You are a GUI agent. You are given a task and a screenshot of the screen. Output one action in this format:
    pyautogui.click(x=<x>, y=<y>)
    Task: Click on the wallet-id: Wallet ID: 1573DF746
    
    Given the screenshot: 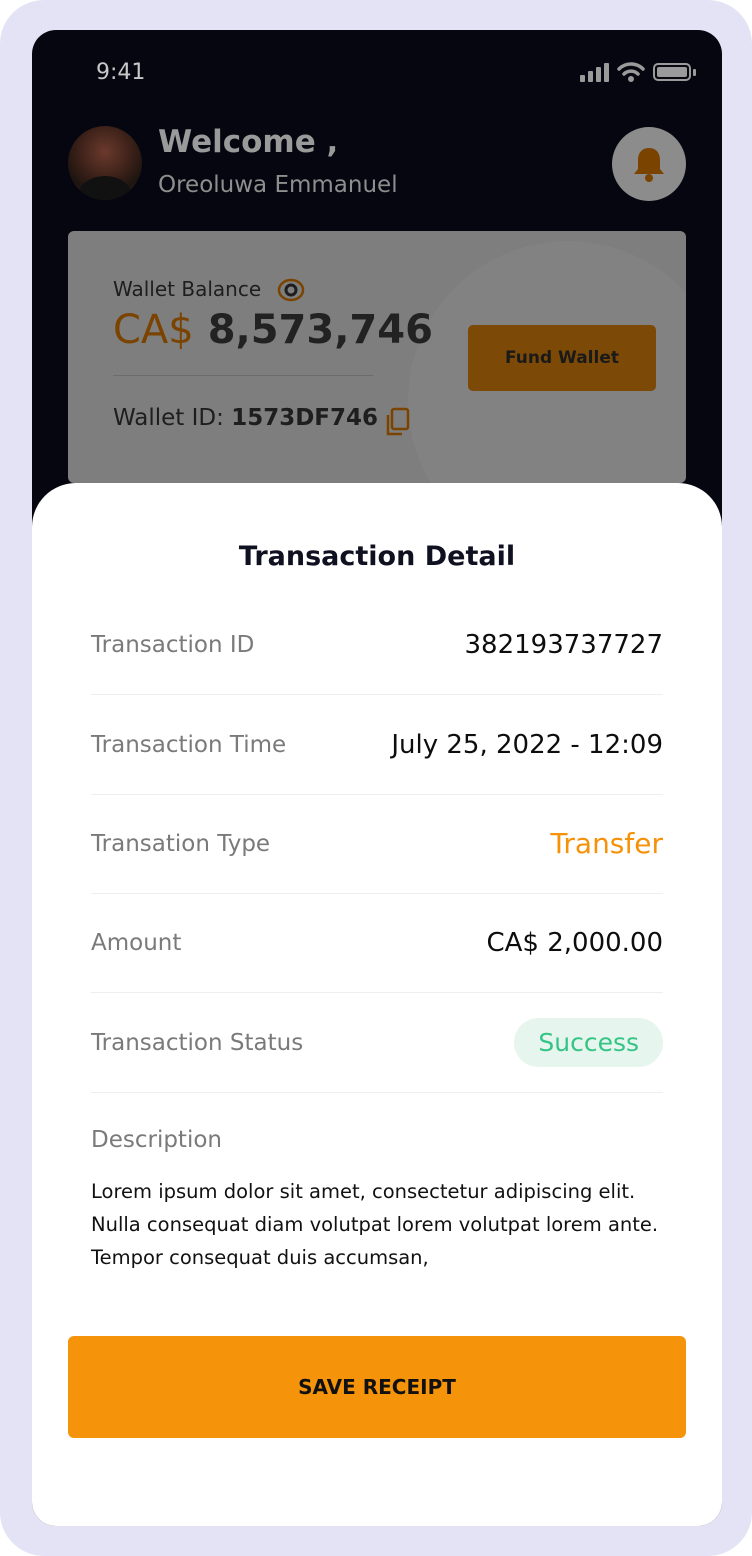 What is the action you would take?
    pyautogui.click(x=245, y=418)
    